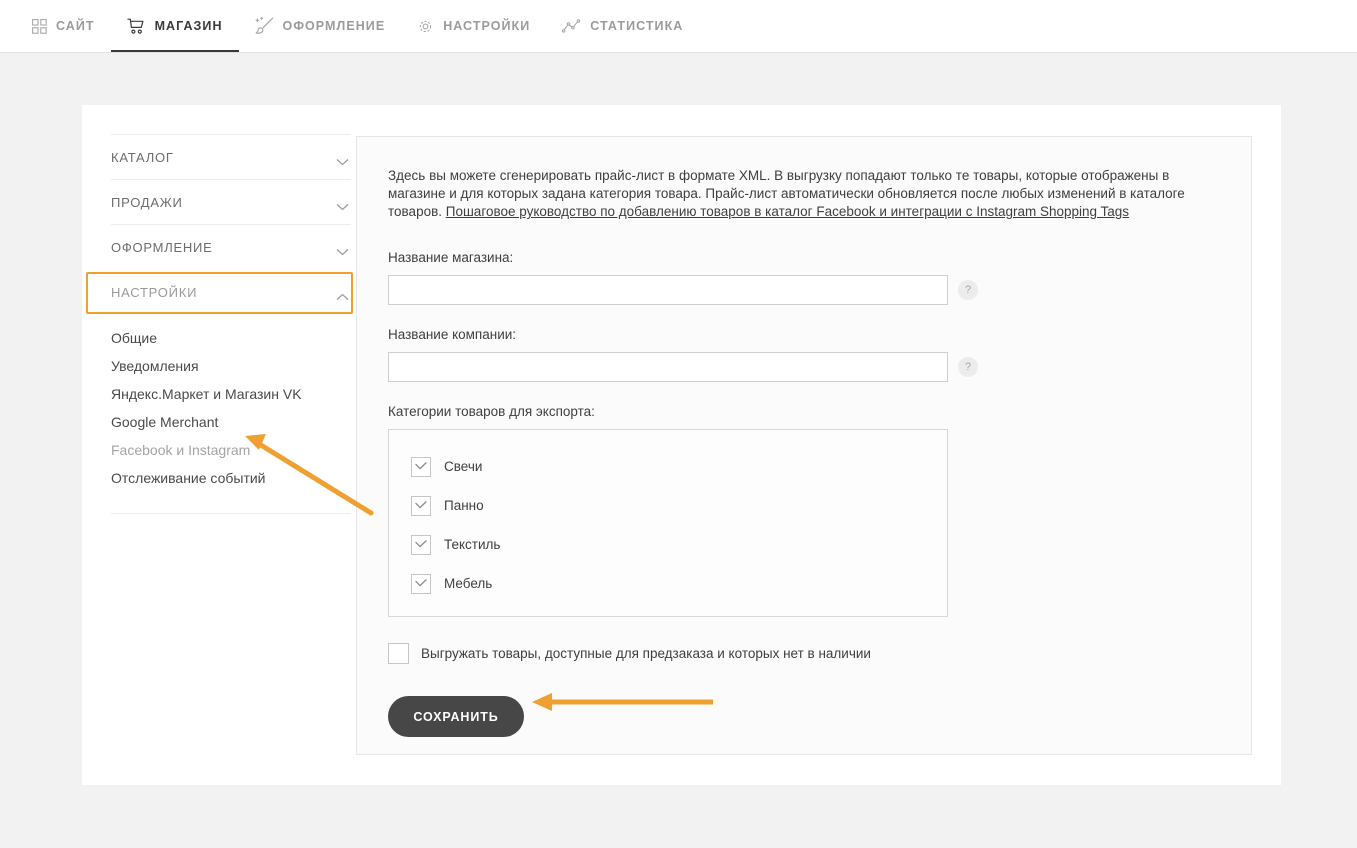 The image size is (1357, 848). Describe the element at coordinates (231, 366) in the screenshot. I see `sidebar-item-notifications: Уведомления` at that location.